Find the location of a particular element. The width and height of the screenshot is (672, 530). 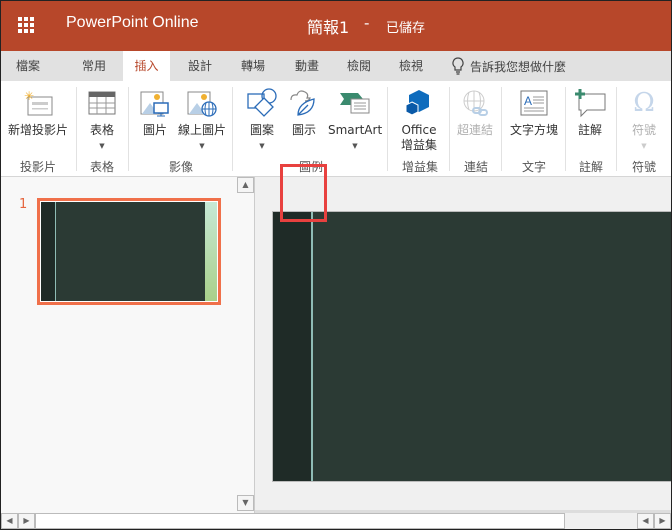

group-label-slides: 投影片 is located at coordinates (37, 167).